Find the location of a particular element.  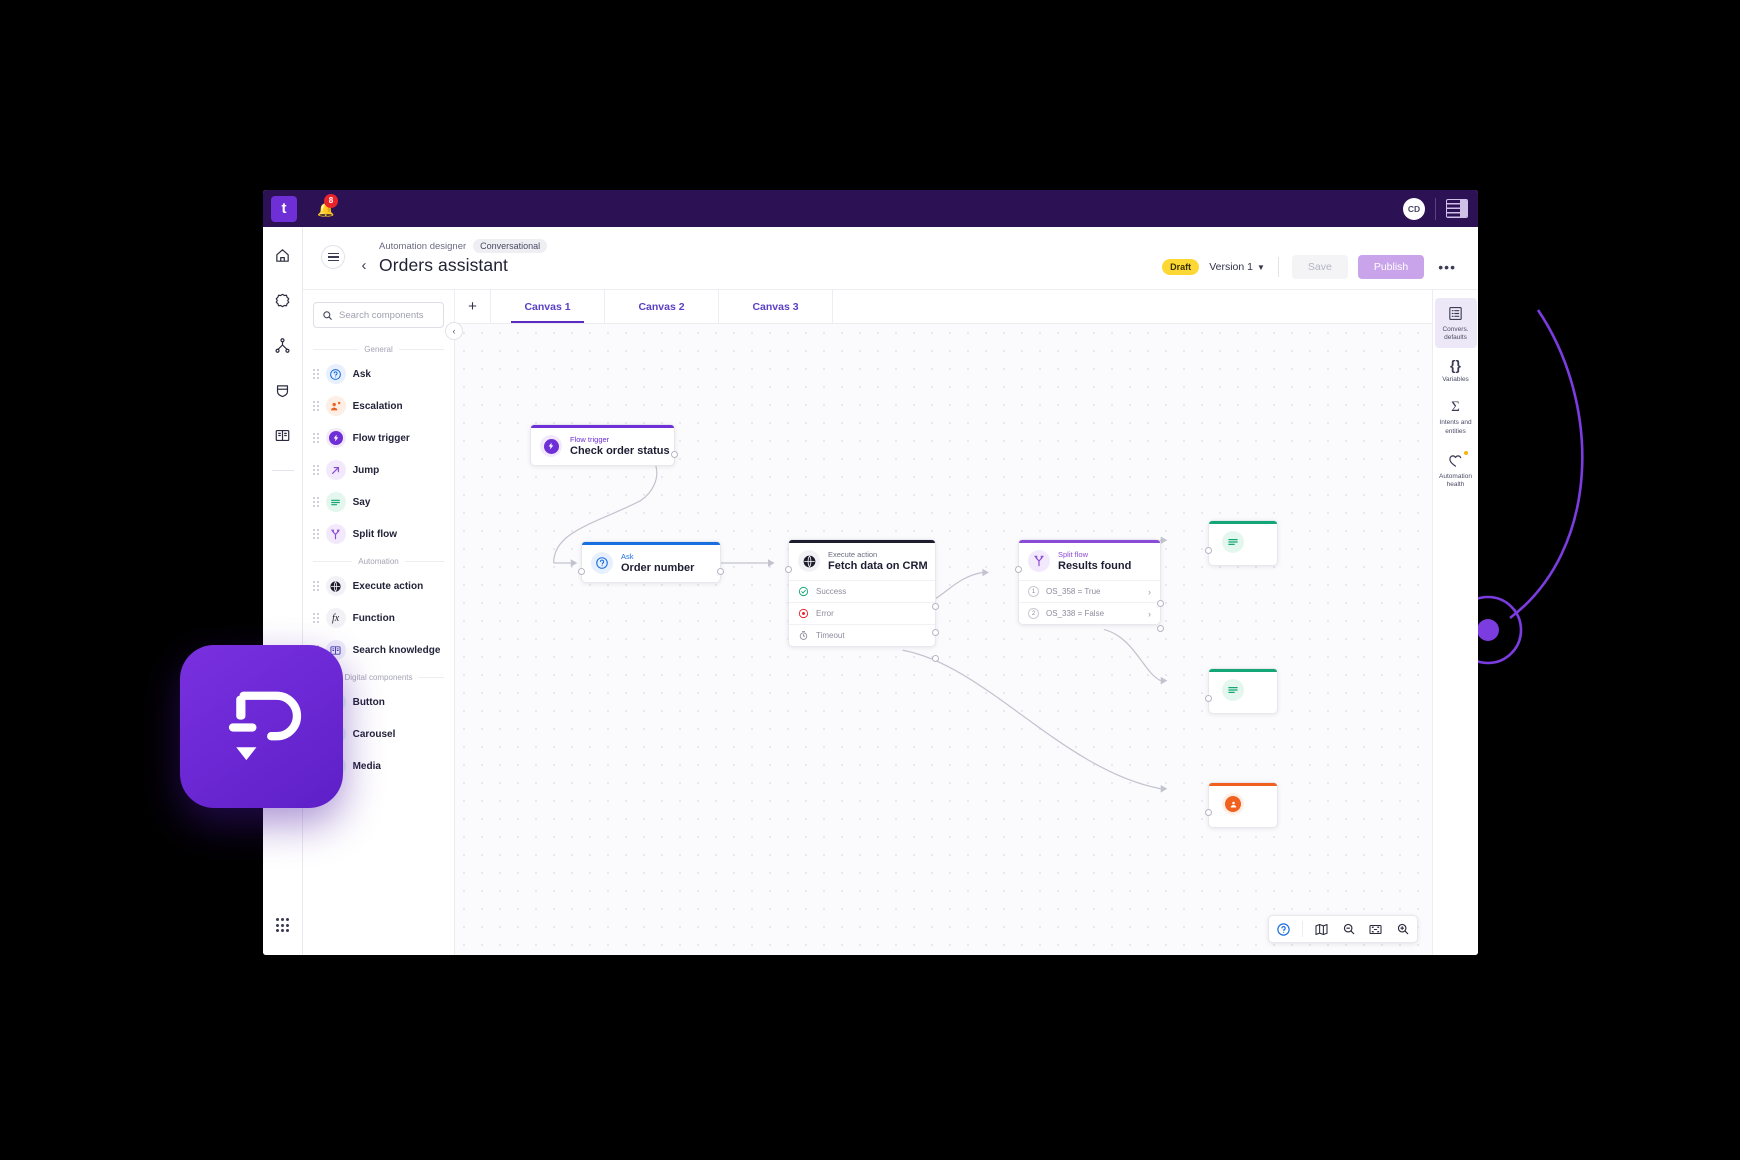

search-icon is located at coordinates (328, 315).